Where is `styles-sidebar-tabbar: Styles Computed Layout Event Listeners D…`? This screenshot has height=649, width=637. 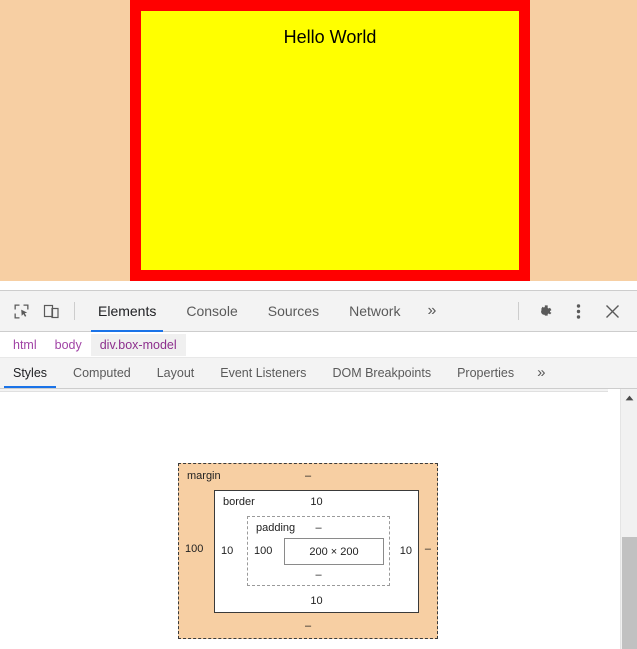
styles-sidebar-tabbar: Styles Computed Layout Event Listeners D… is located at coordinates (318, 373).